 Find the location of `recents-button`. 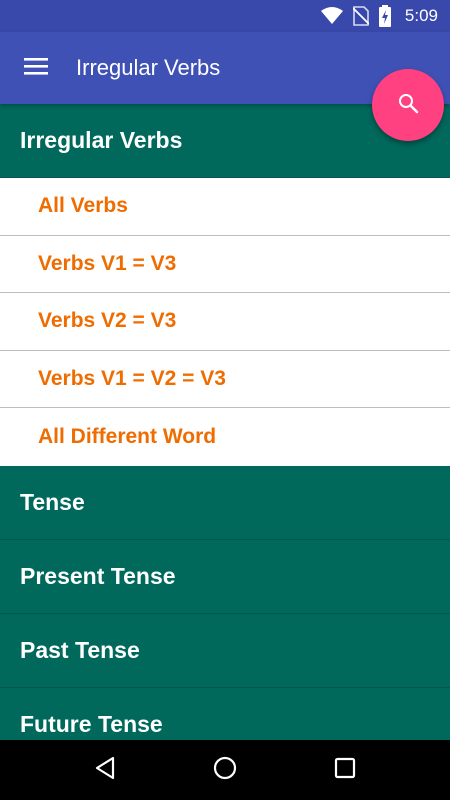

recents-button is located at coordinates (345, 770).